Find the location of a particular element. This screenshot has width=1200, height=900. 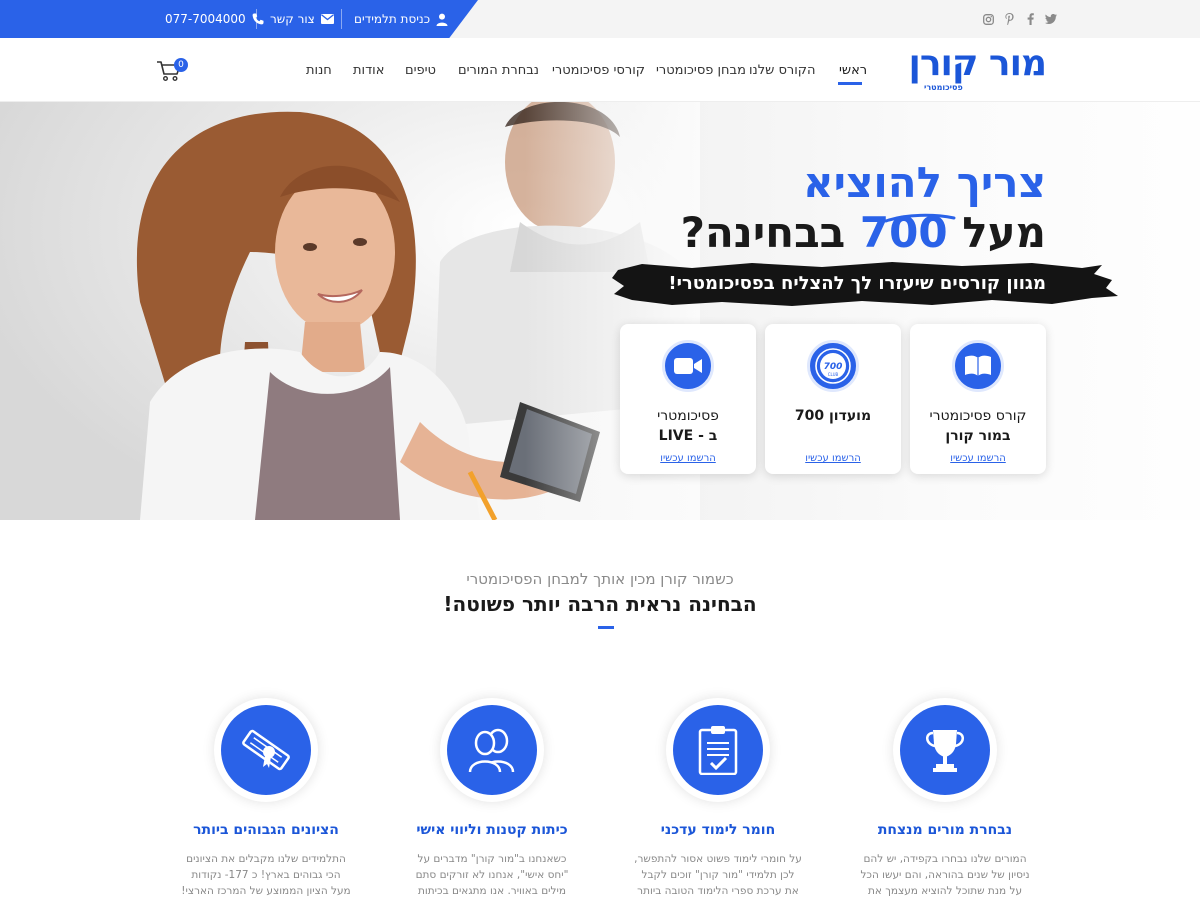

clipboard-check-icon is located at coordinates (718, 750).